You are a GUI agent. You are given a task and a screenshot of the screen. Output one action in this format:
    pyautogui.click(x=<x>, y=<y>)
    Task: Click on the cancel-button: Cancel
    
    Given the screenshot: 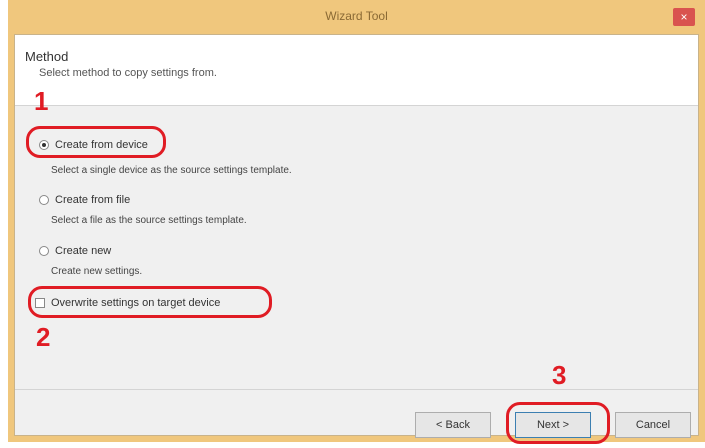 What is the action you would take?
    pyautogui.click(x=653, y=425)
    